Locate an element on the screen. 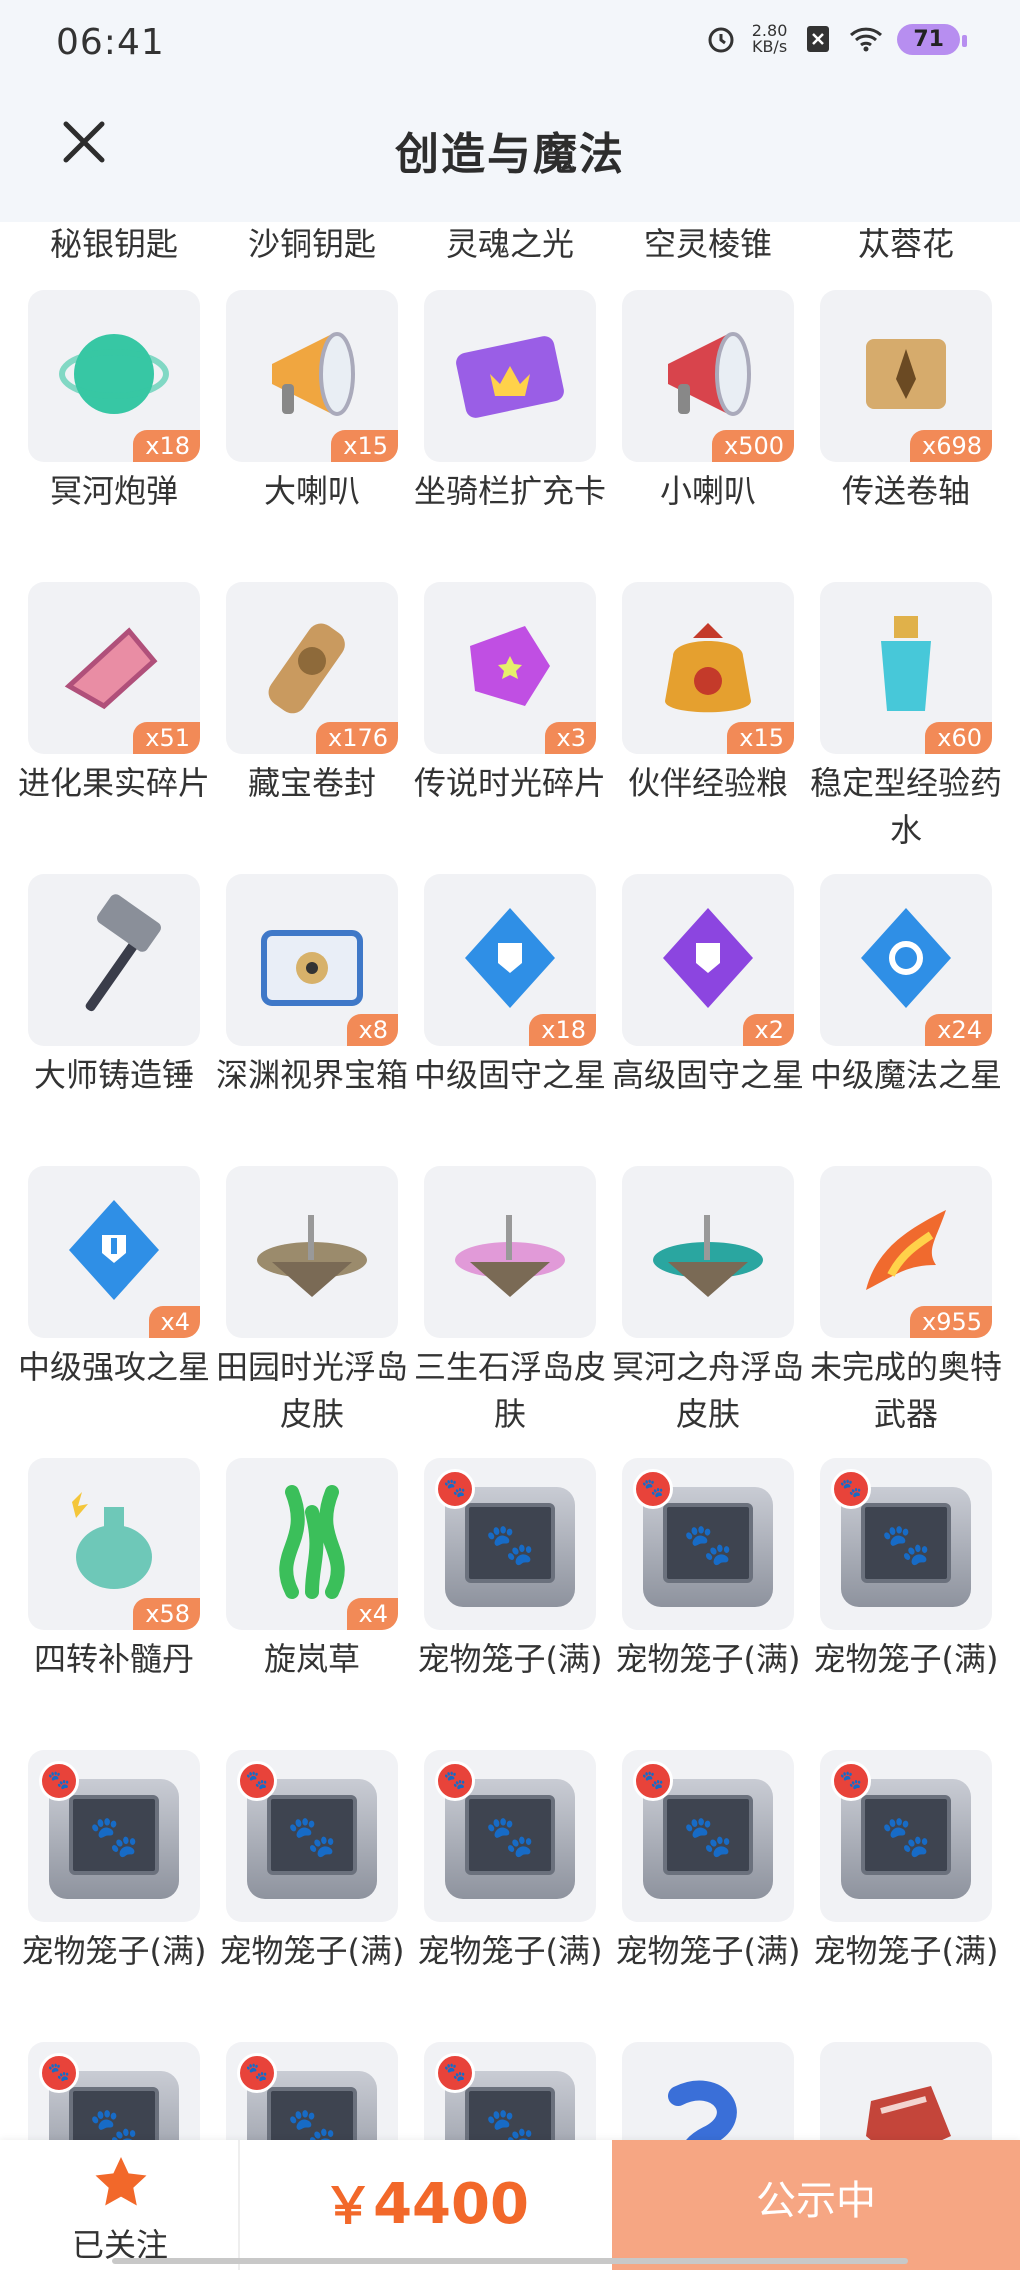 This screenshot has width=1020, height=2270. item-card: x15 伙伴经验粮 is located at coordinates (708, 694).